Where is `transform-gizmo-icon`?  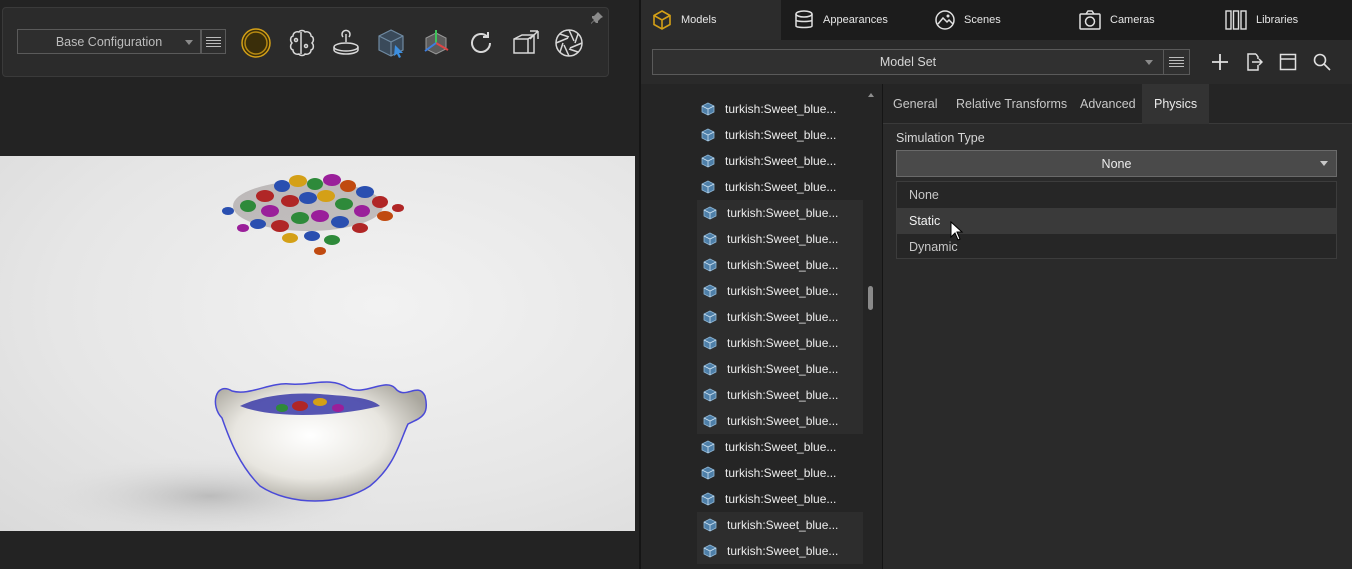
transform-gizmo-icon is located at coordinates (436, 43).